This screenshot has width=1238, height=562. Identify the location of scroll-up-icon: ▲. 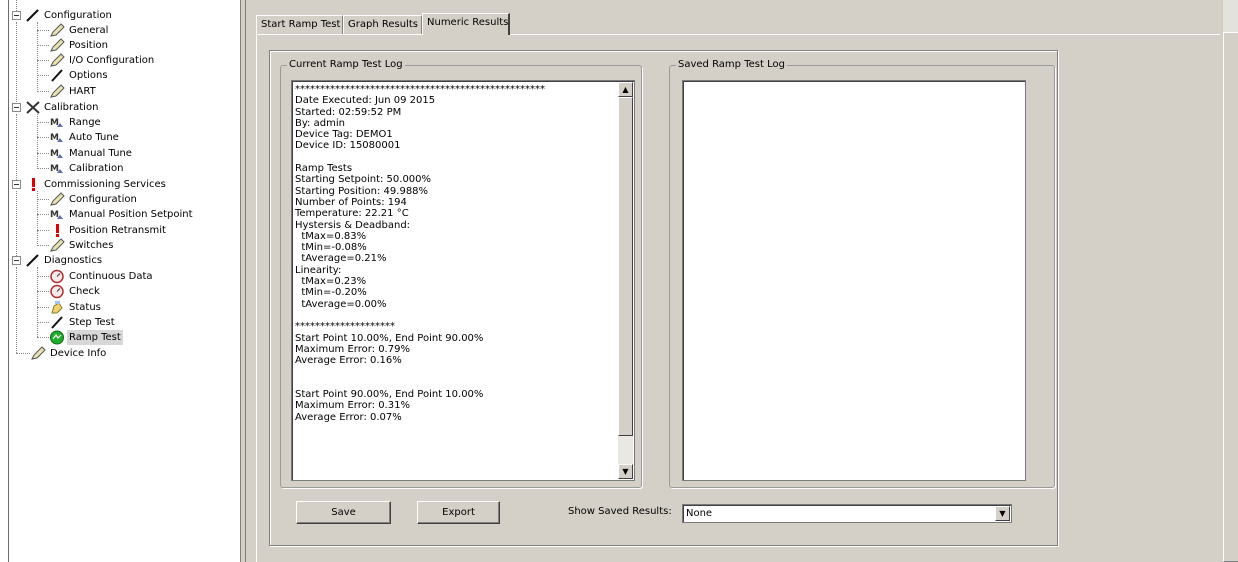
(625, 89).